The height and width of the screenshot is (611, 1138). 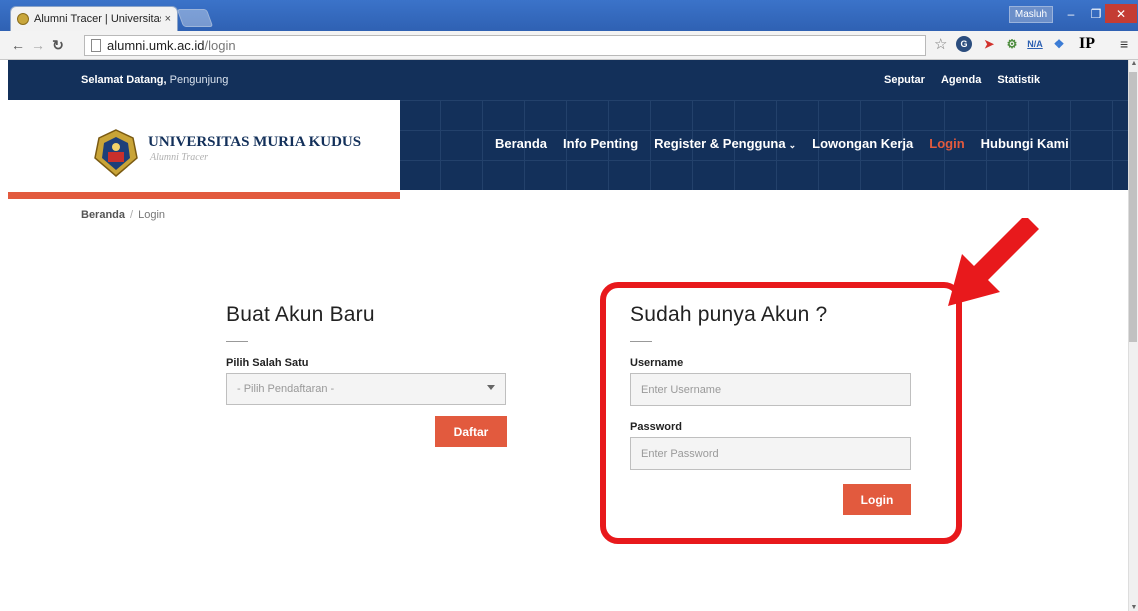 I want to click on new-tab-button, so click(x=195, y=18).